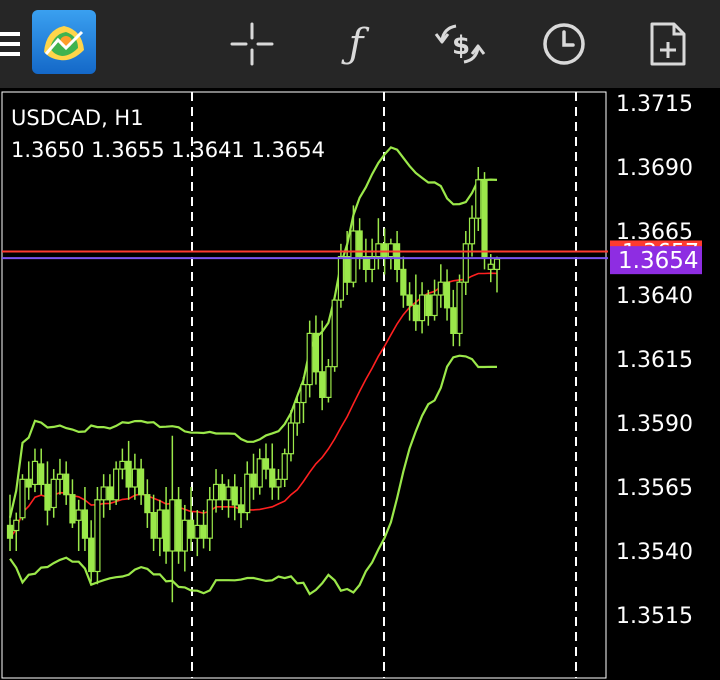 This screenshot has width=720, height=680. I want to click on trade-icon: $, so click(460, 44).